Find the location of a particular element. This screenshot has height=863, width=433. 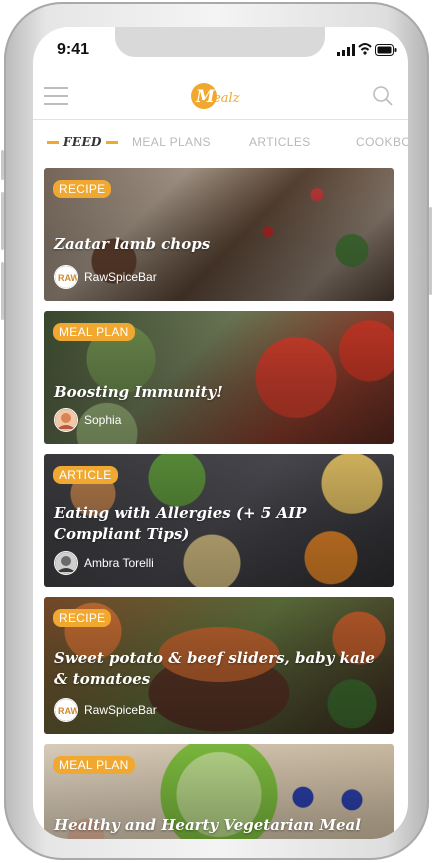

card-author: Sophia is located at coordinates (87, 420).